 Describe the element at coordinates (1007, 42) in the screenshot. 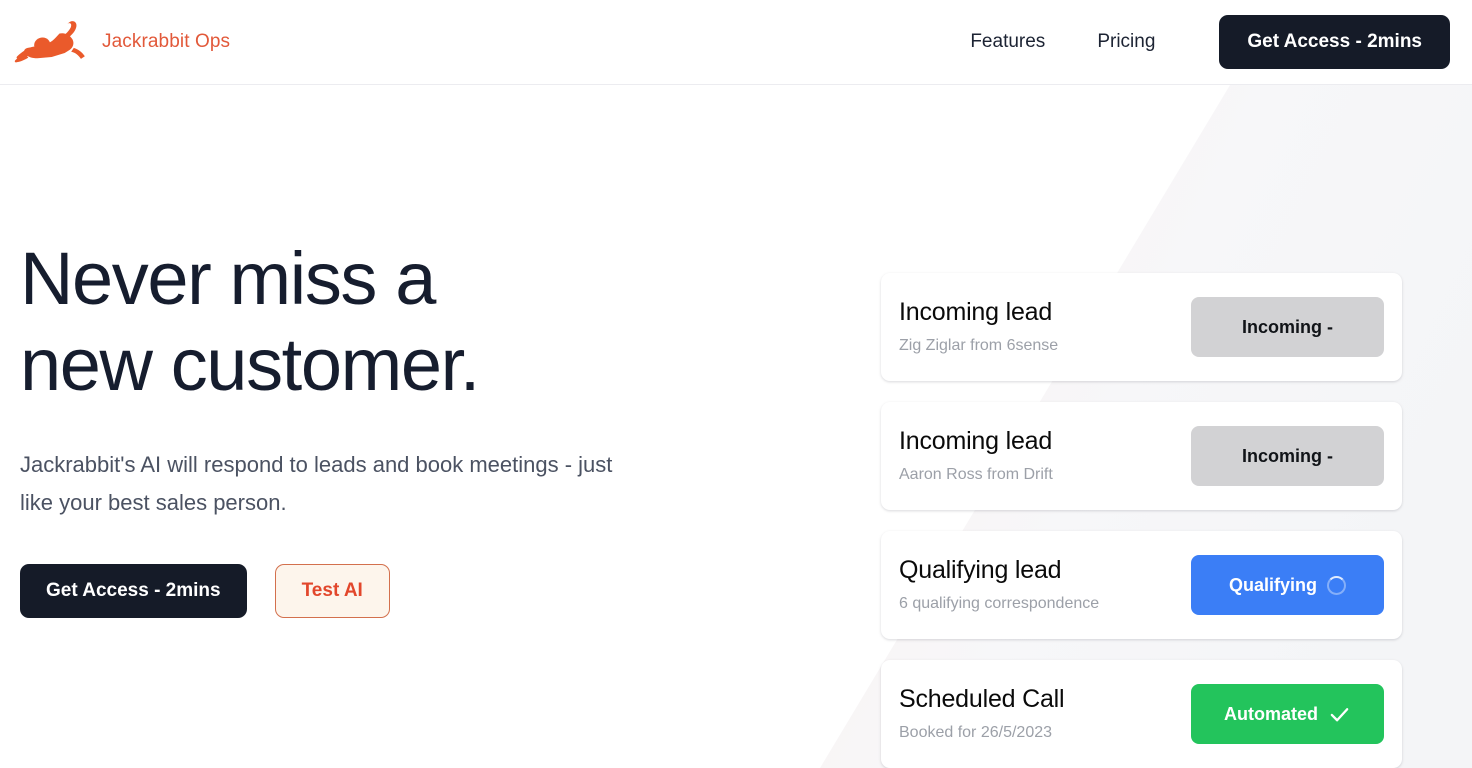

I see `nav-link-features: Features` at that location.